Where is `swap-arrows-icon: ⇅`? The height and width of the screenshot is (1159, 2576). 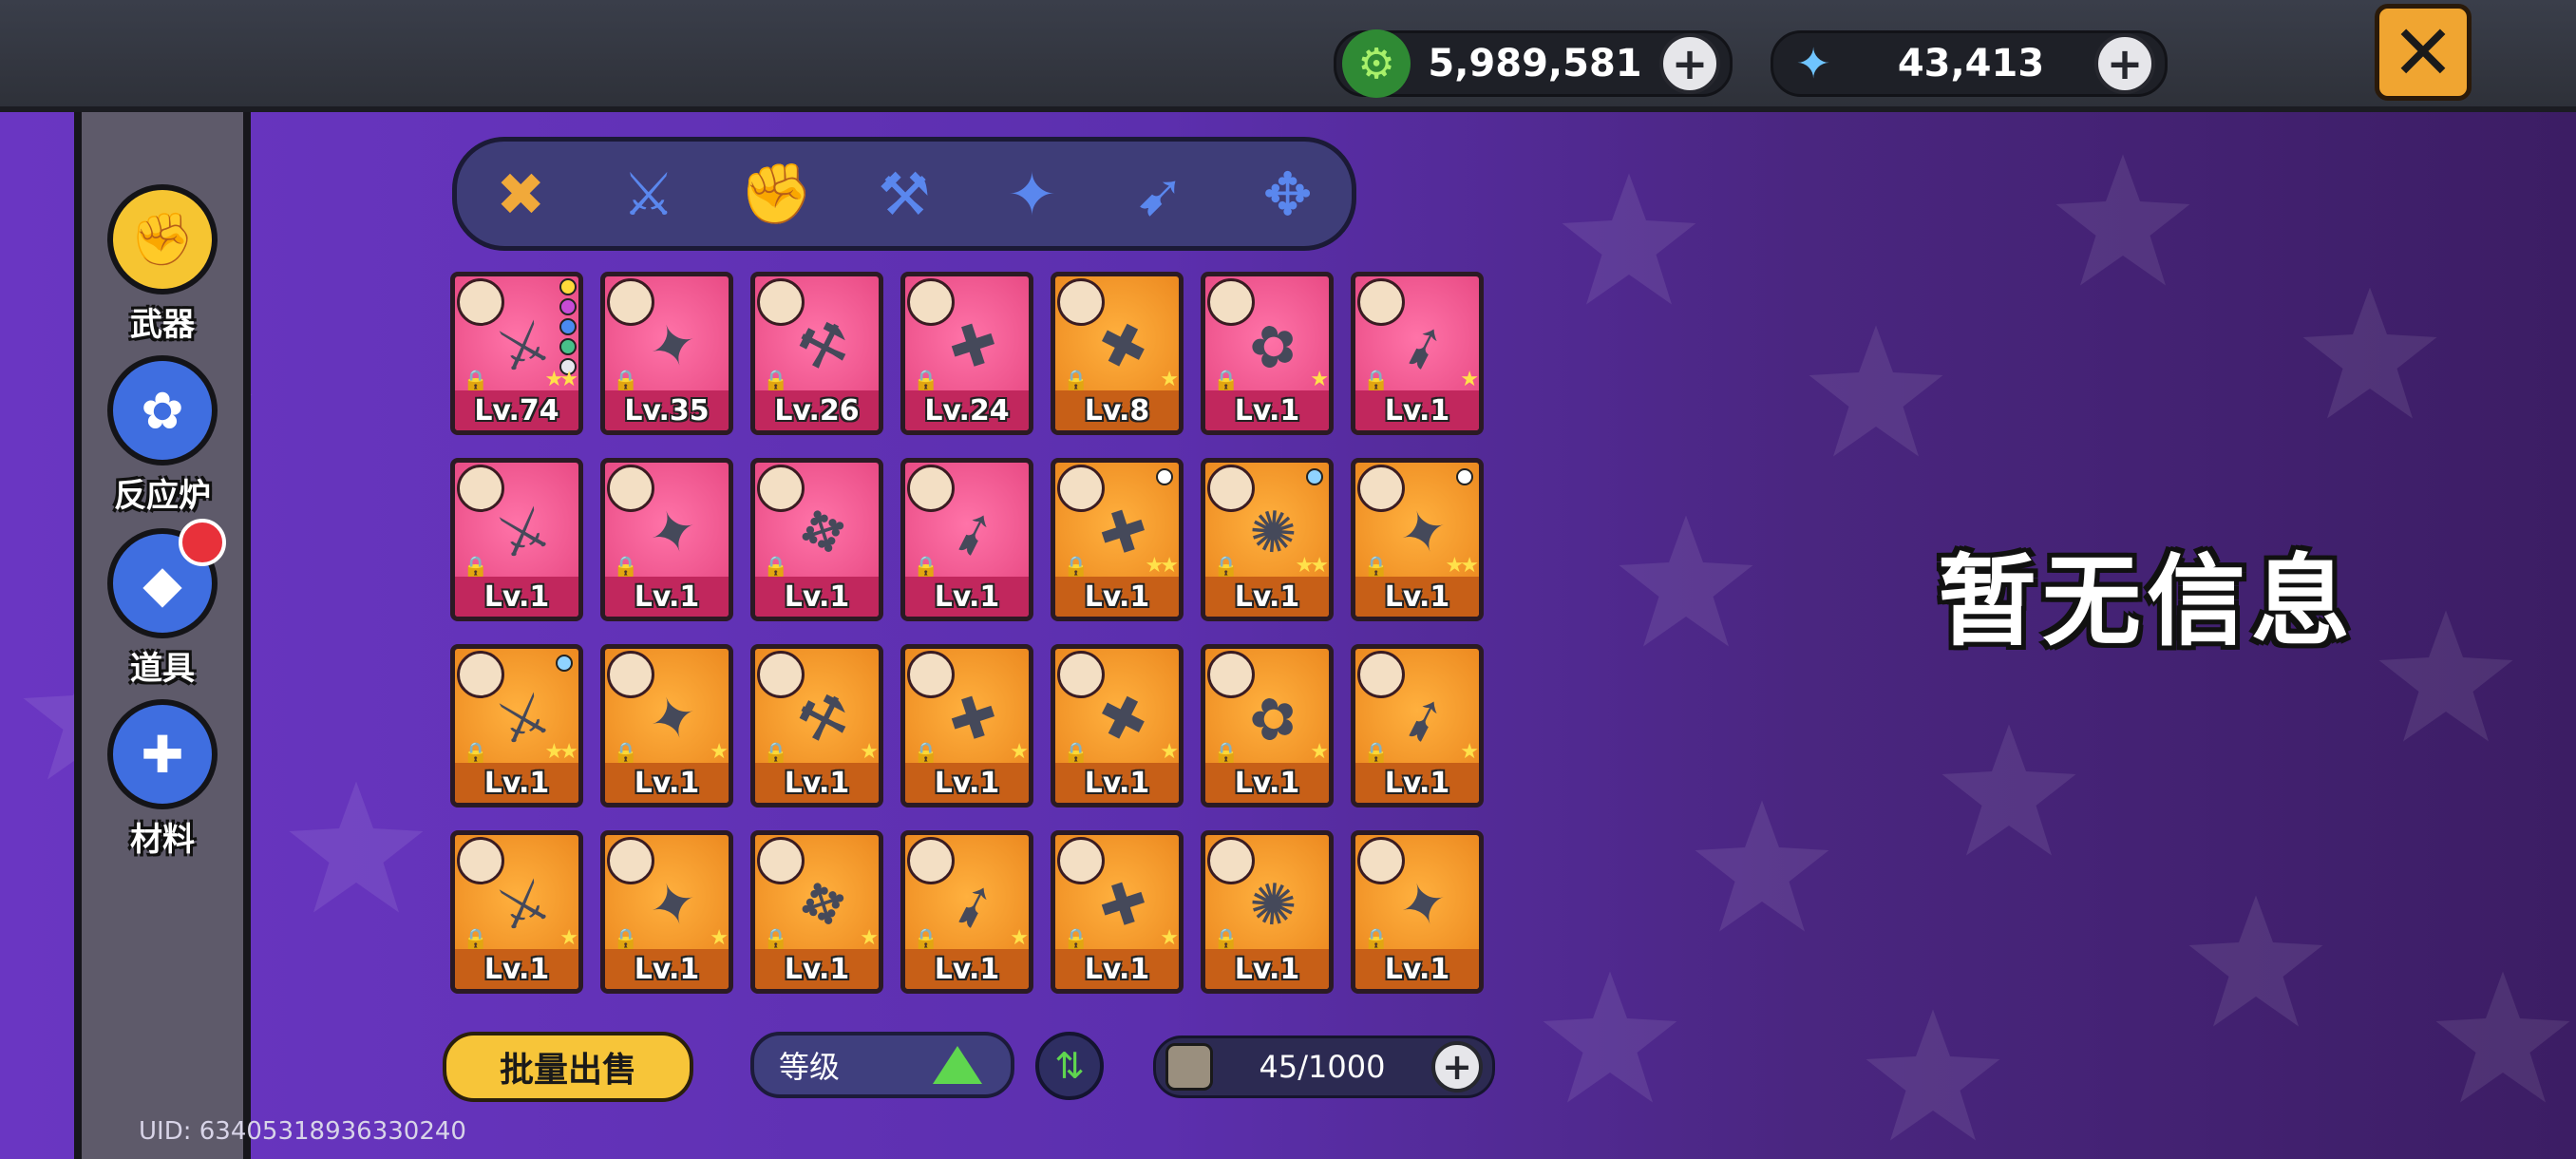 swap-arrows-icon: ⇅ is located at coordinates (1069, 1066).